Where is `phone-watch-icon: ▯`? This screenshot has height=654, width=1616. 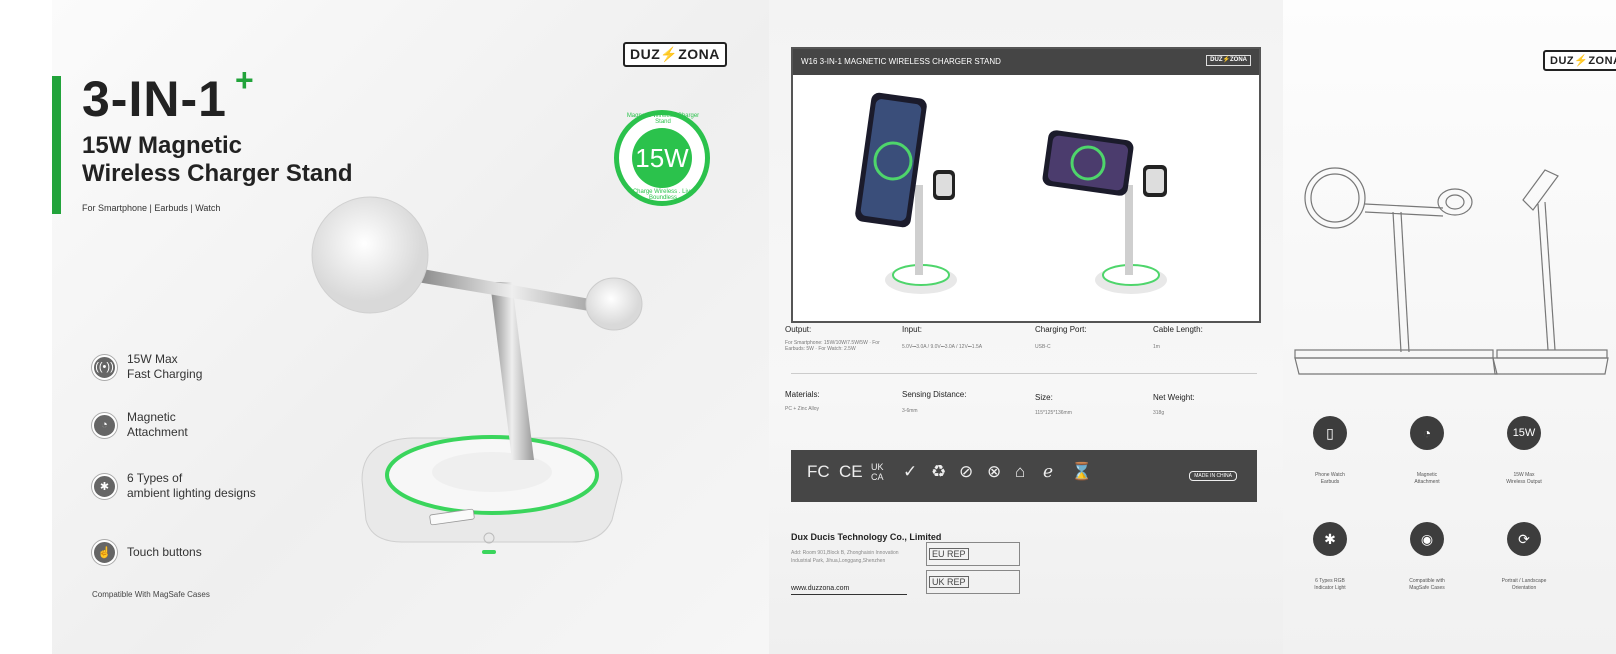
phone-watch-icon: ▯ is located at coordinates (1330, 433).